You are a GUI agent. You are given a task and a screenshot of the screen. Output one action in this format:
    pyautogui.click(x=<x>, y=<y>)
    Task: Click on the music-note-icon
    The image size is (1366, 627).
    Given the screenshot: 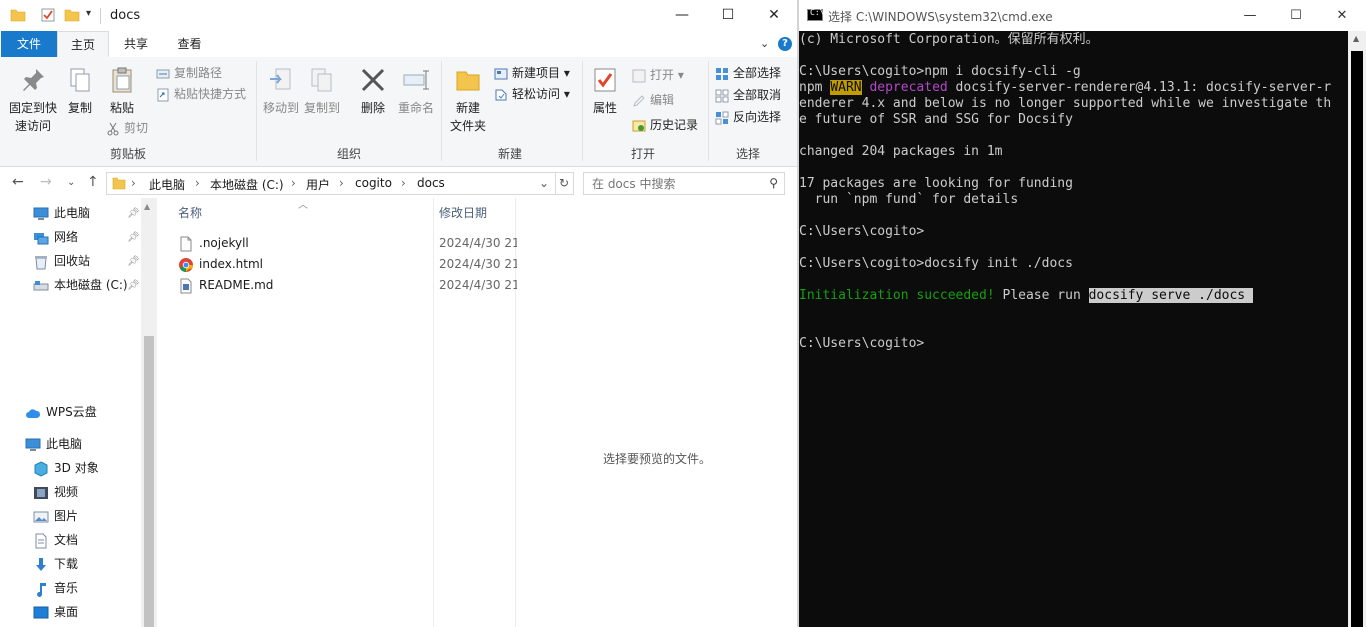 What is the action you would take?
    pyautogui.click(x=41, y=589)
    